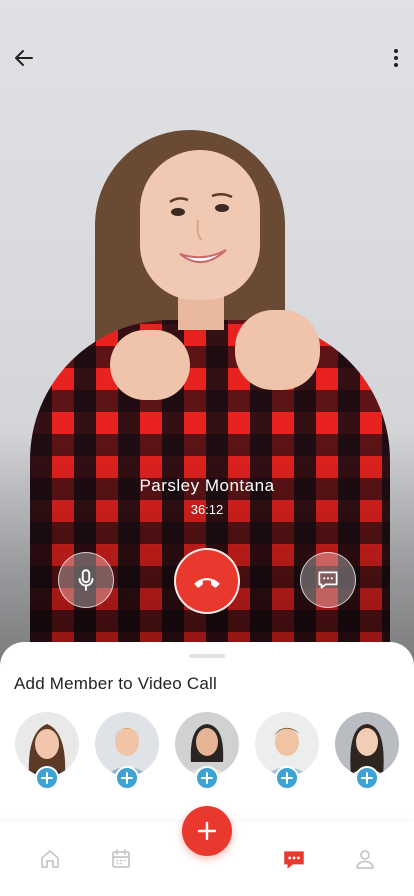  I want to click on home-icon, so click(50, 859).